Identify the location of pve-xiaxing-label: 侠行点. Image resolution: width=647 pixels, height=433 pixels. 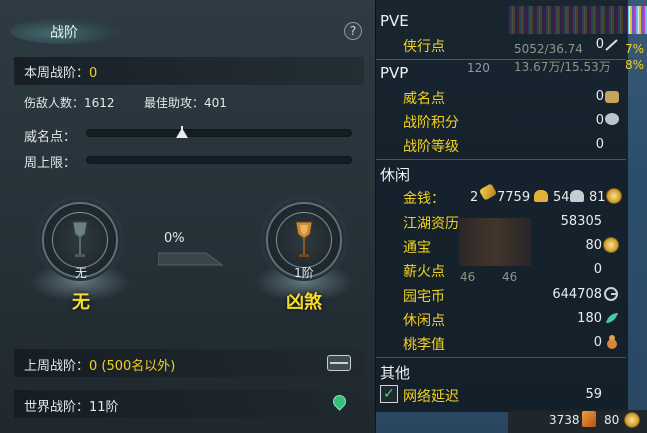
(424, 47).